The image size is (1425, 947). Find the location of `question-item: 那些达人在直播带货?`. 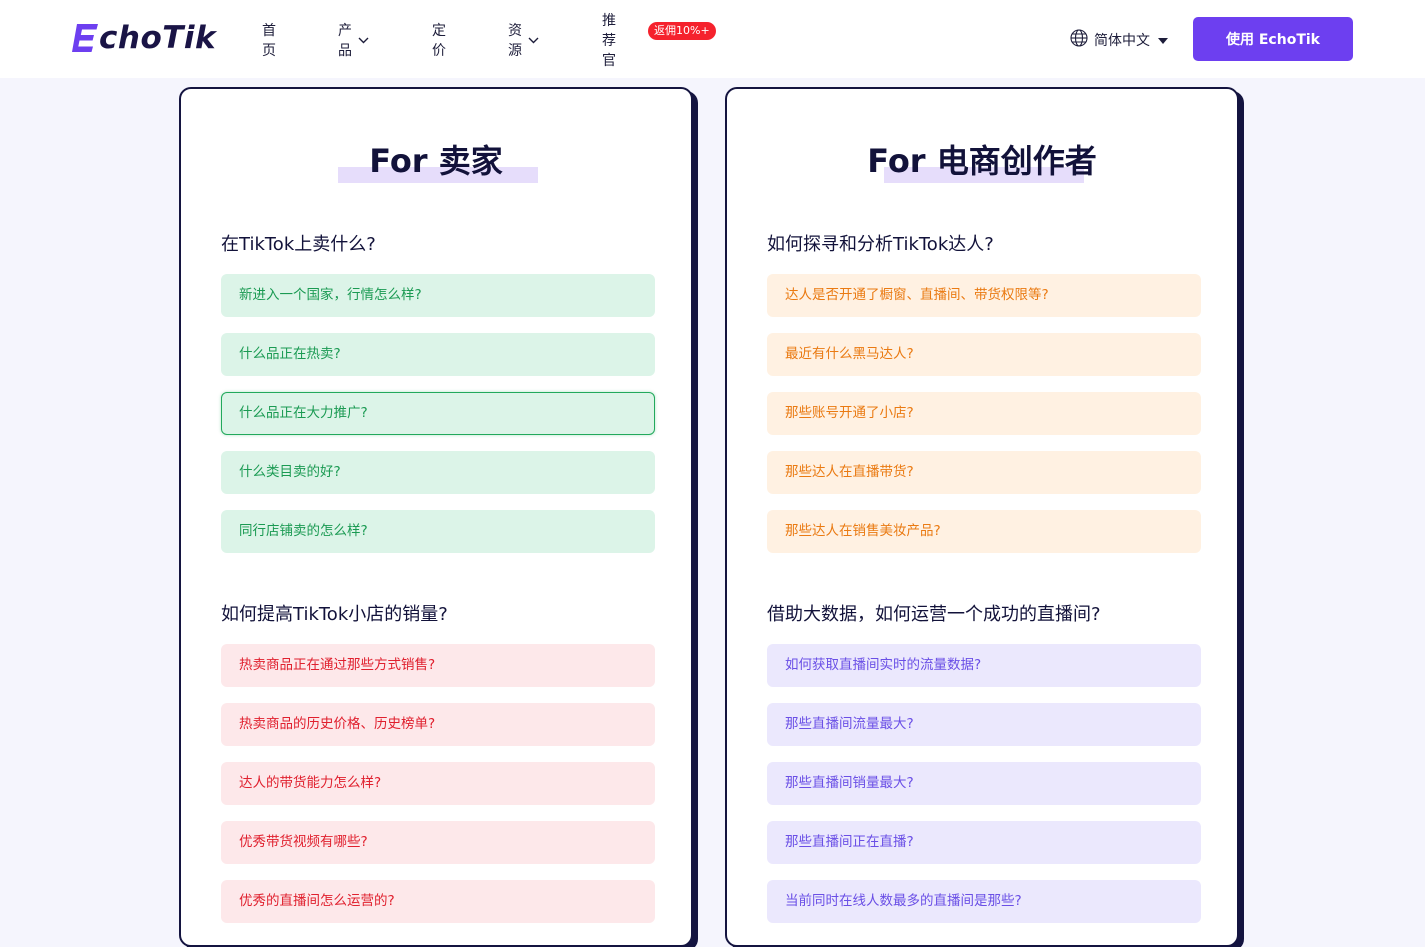

question-item: 那些达人在直播带货? is located at coordinates (984, 472).